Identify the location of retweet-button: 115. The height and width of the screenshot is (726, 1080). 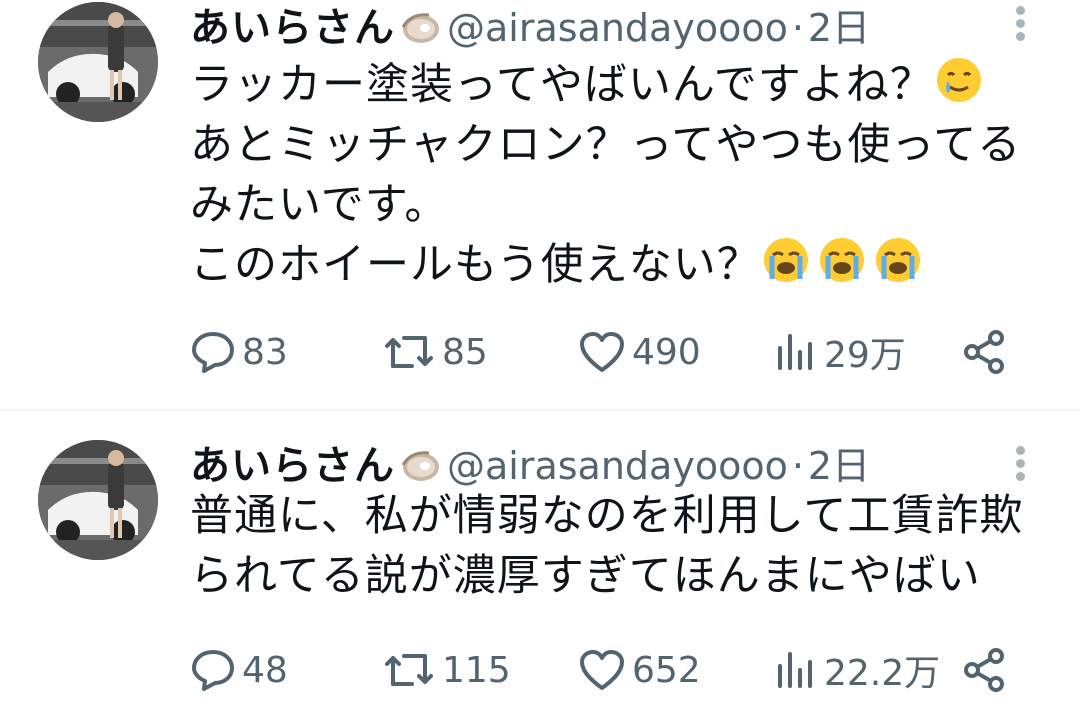
(446, 670).